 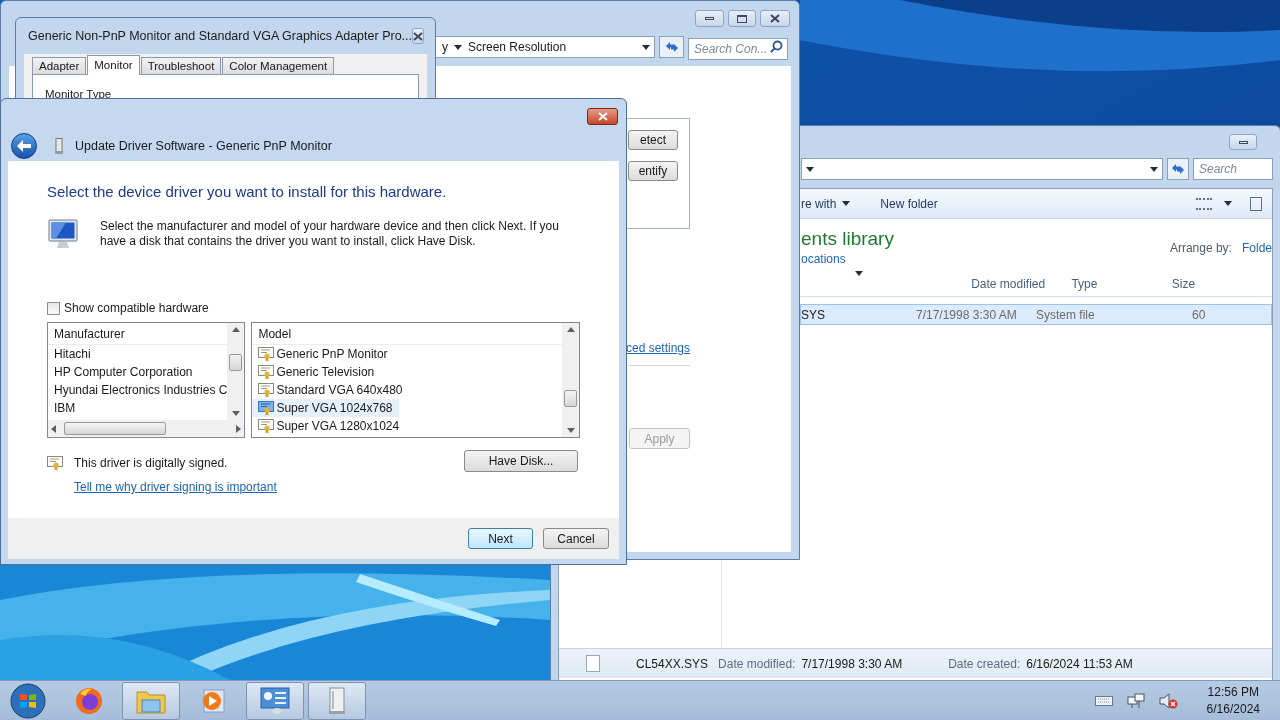 What do you see at coordinates (847, 238) in the screenshot?
I see `library-title: ents library` at bounding box center [847, 238].